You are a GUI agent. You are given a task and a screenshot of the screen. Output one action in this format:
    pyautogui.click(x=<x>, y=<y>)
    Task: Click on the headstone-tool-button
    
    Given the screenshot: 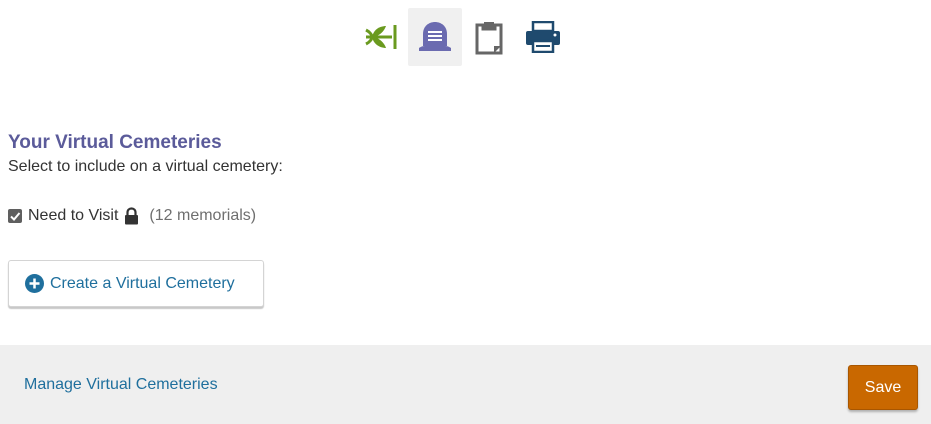 What is the action you would take?
    pyautogui.click(x=435, y=37)
    